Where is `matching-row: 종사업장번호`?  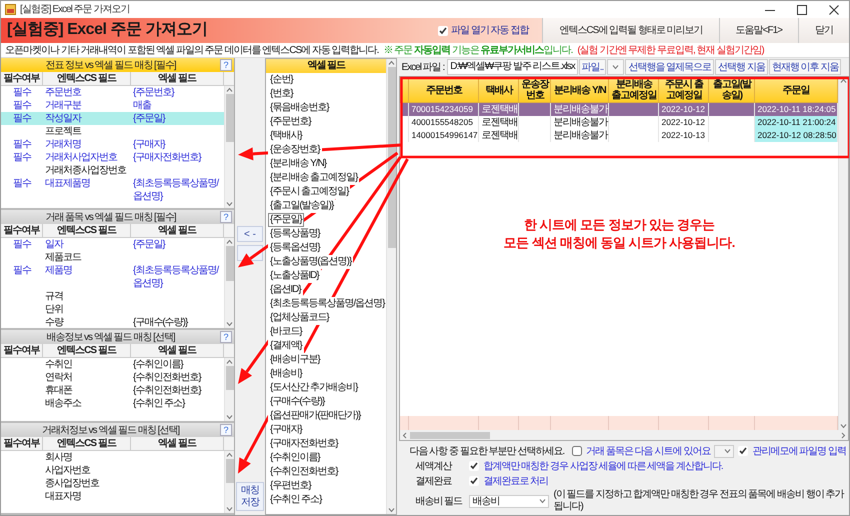
matching-row: 종사업장번호 is located at coordinates (112, 483).